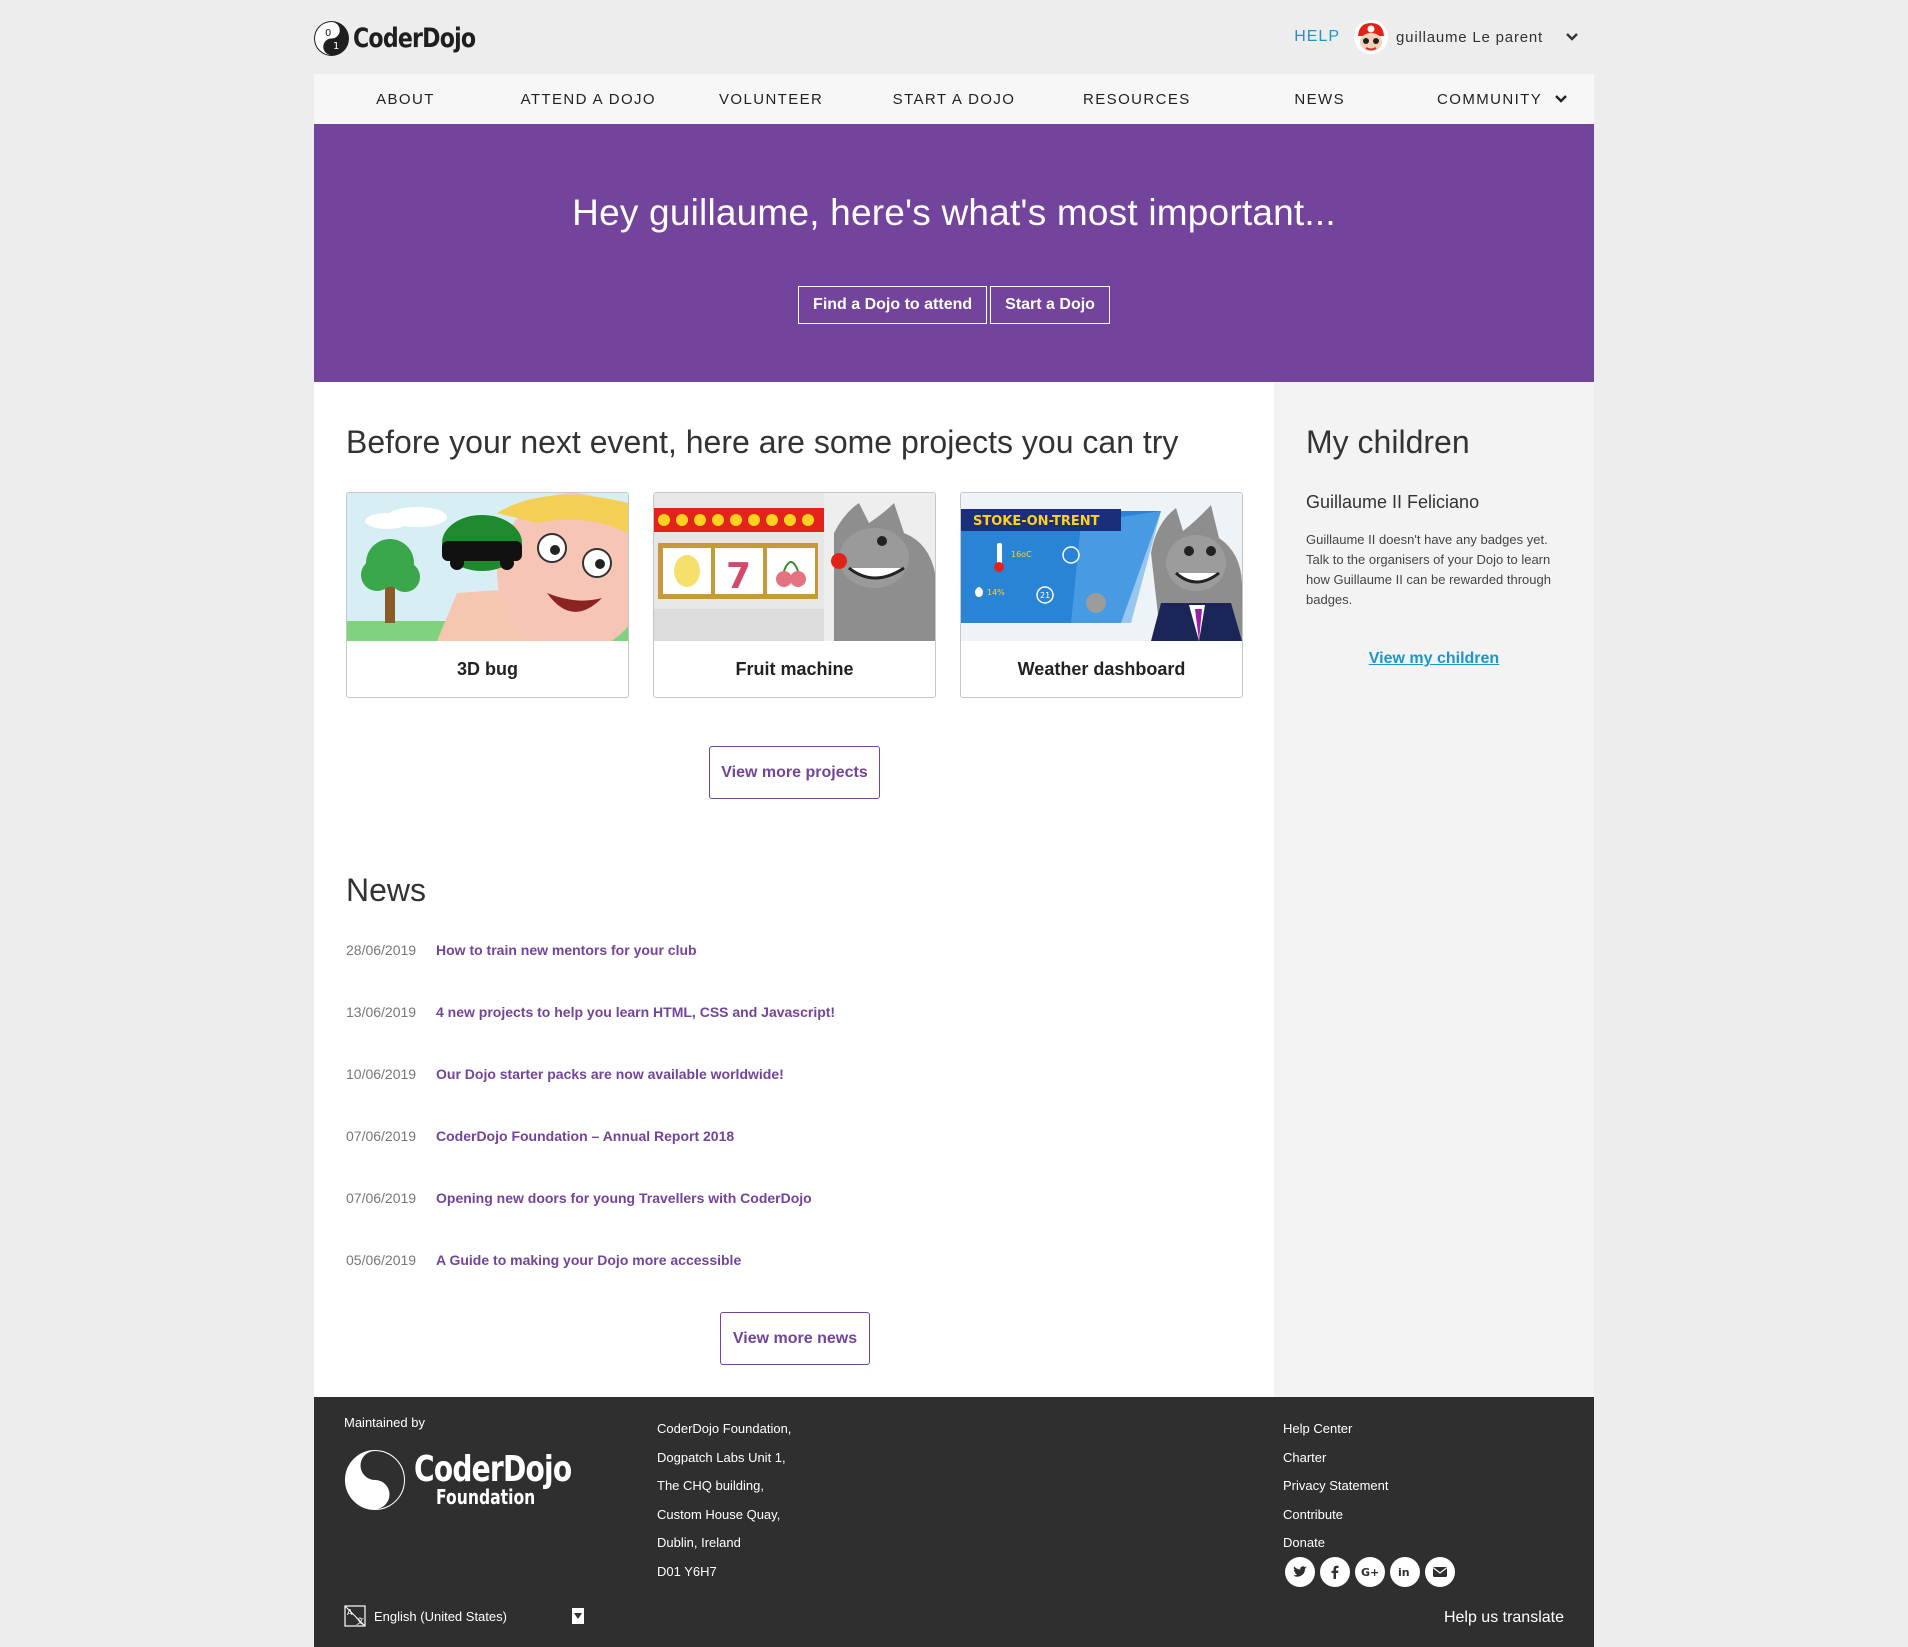  What do you see at coordinates (721, 1457) in the screenshot?
I see `address-line: Dogpatch Labs Unit 1,` at bounding box center [721, 1457].